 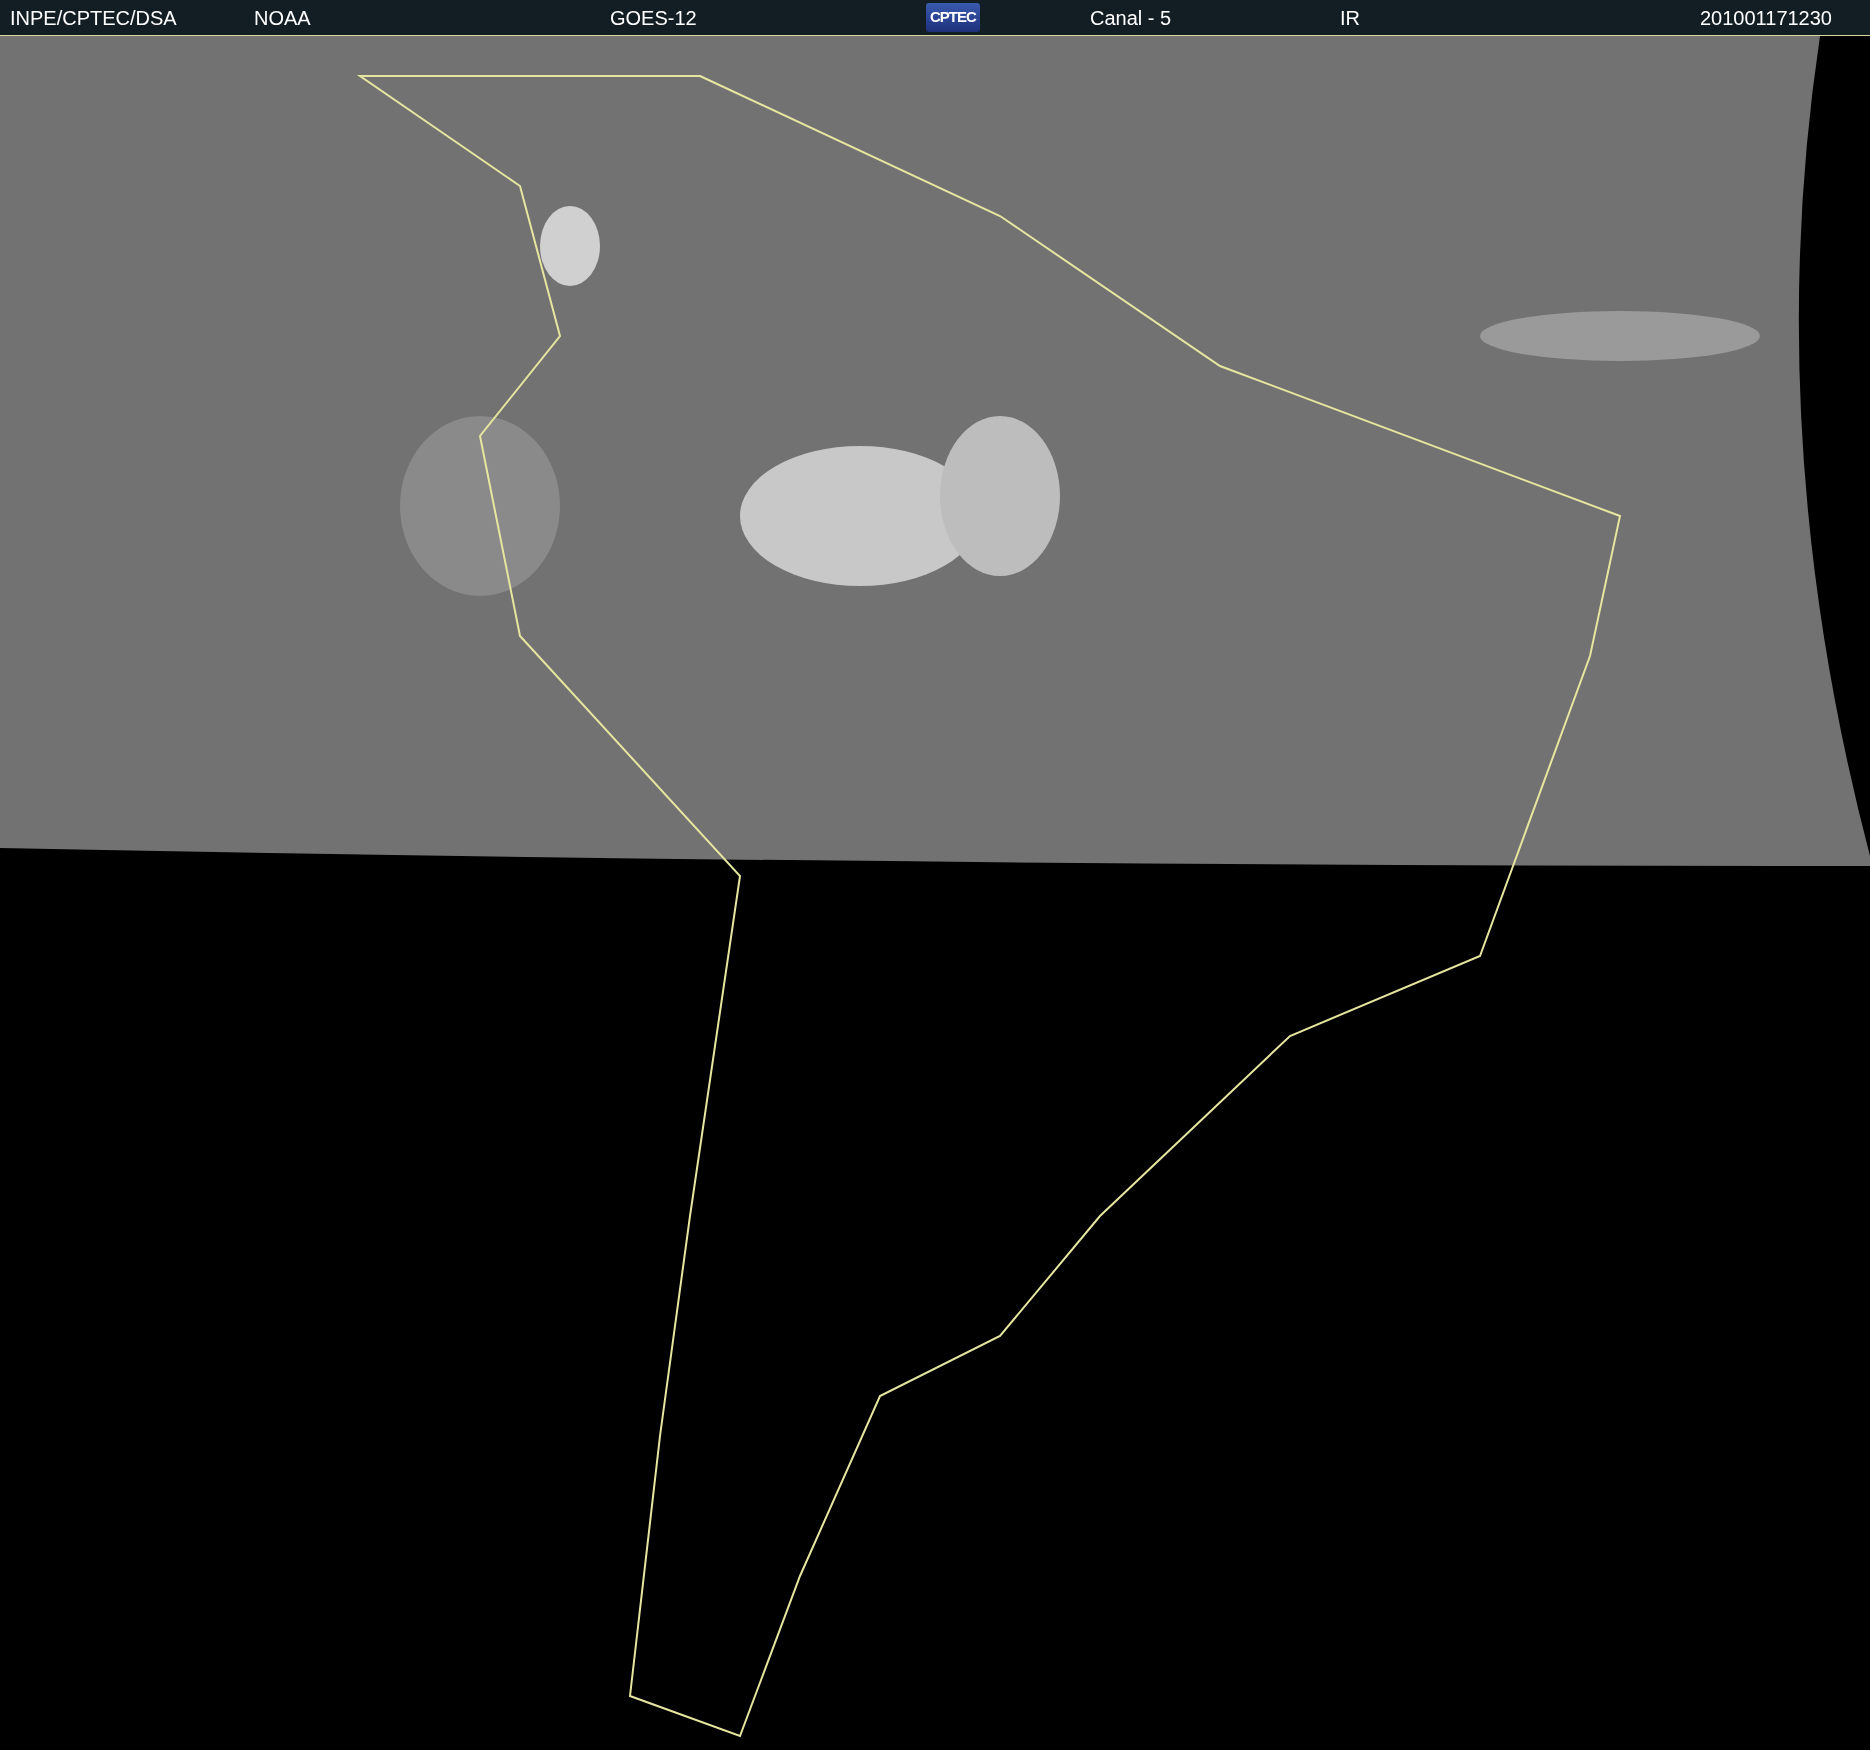 I want to click on logo: CPTEC, so click(x=953, y=17).